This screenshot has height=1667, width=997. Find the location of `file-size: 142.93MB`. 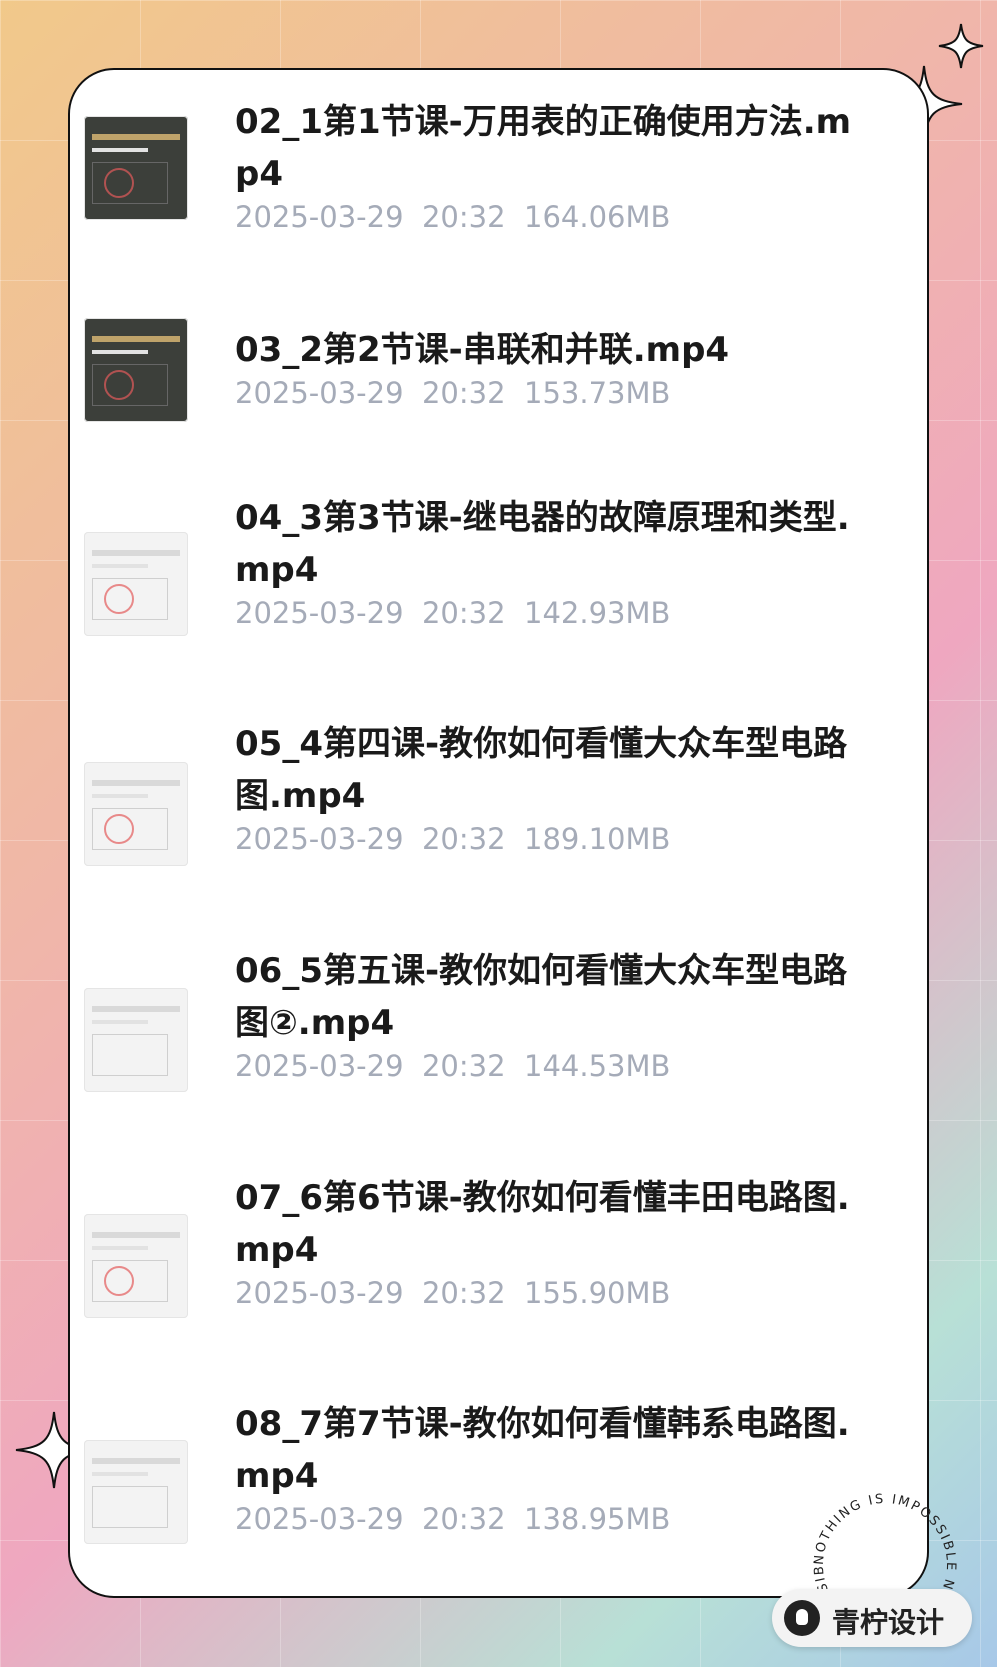

file-size: 142.93MB is located at coordinates (597, 613).